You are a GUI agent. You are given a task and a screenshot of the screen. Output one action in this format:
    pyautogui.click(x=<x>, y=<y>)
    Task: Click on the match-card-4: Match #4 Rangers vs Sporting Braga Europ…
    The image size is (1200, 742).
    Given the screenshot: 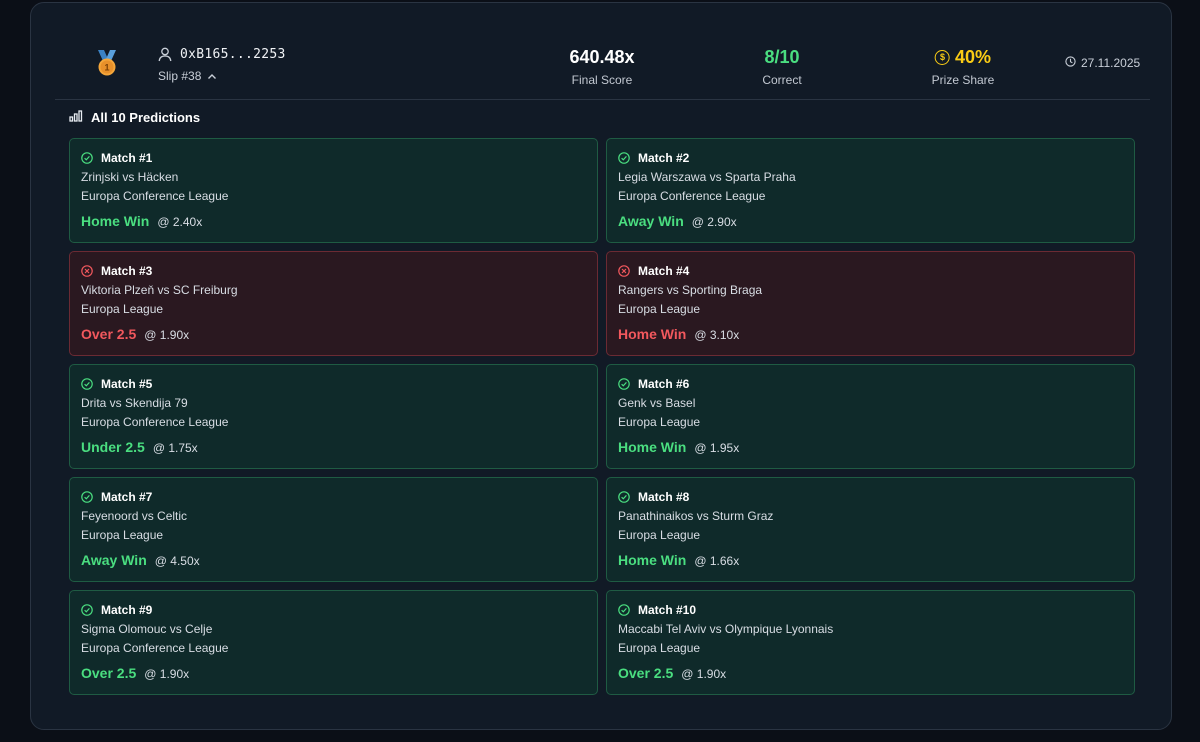 What is the action you would take?
    pyautogui.click(x=870, y=303)
    